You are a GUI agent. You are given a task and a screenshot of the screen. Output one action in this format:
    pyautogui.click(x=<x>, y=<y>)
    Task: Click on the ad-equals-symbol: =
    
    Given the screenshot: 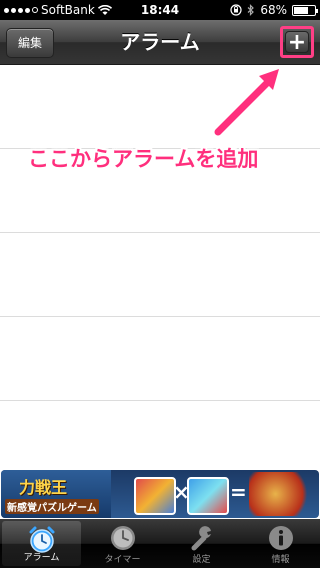 What is the action you would take?
    pyautogui.click(x=238, y=492)
    